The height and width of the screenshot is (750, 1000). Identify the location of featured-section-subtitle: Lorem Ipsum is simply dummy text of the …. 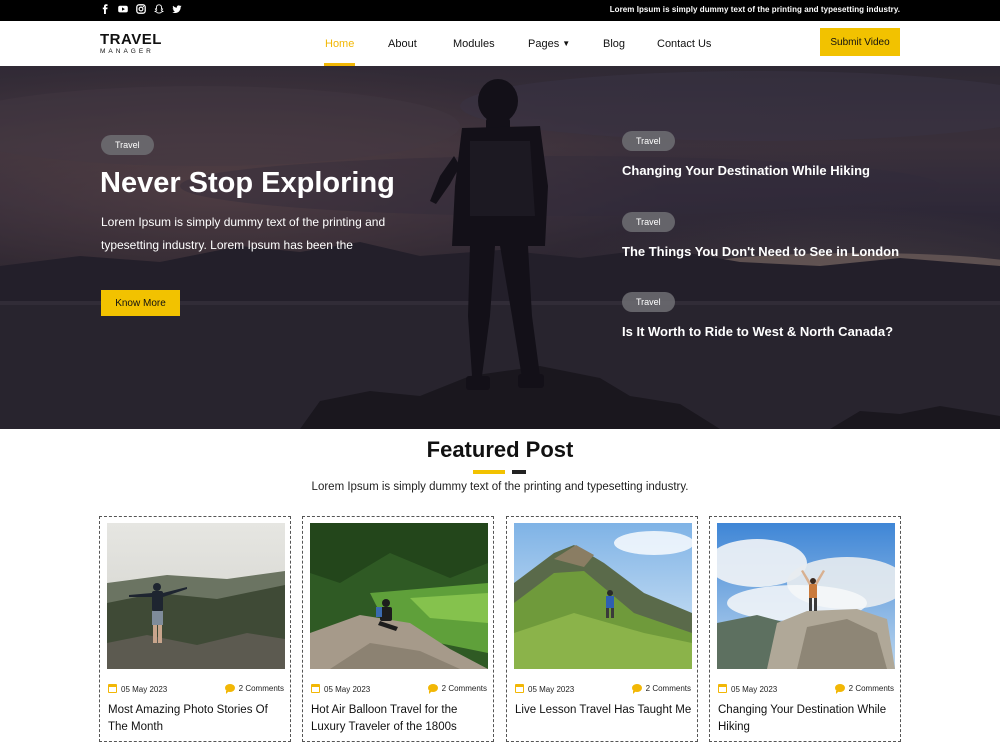
(500, 487).